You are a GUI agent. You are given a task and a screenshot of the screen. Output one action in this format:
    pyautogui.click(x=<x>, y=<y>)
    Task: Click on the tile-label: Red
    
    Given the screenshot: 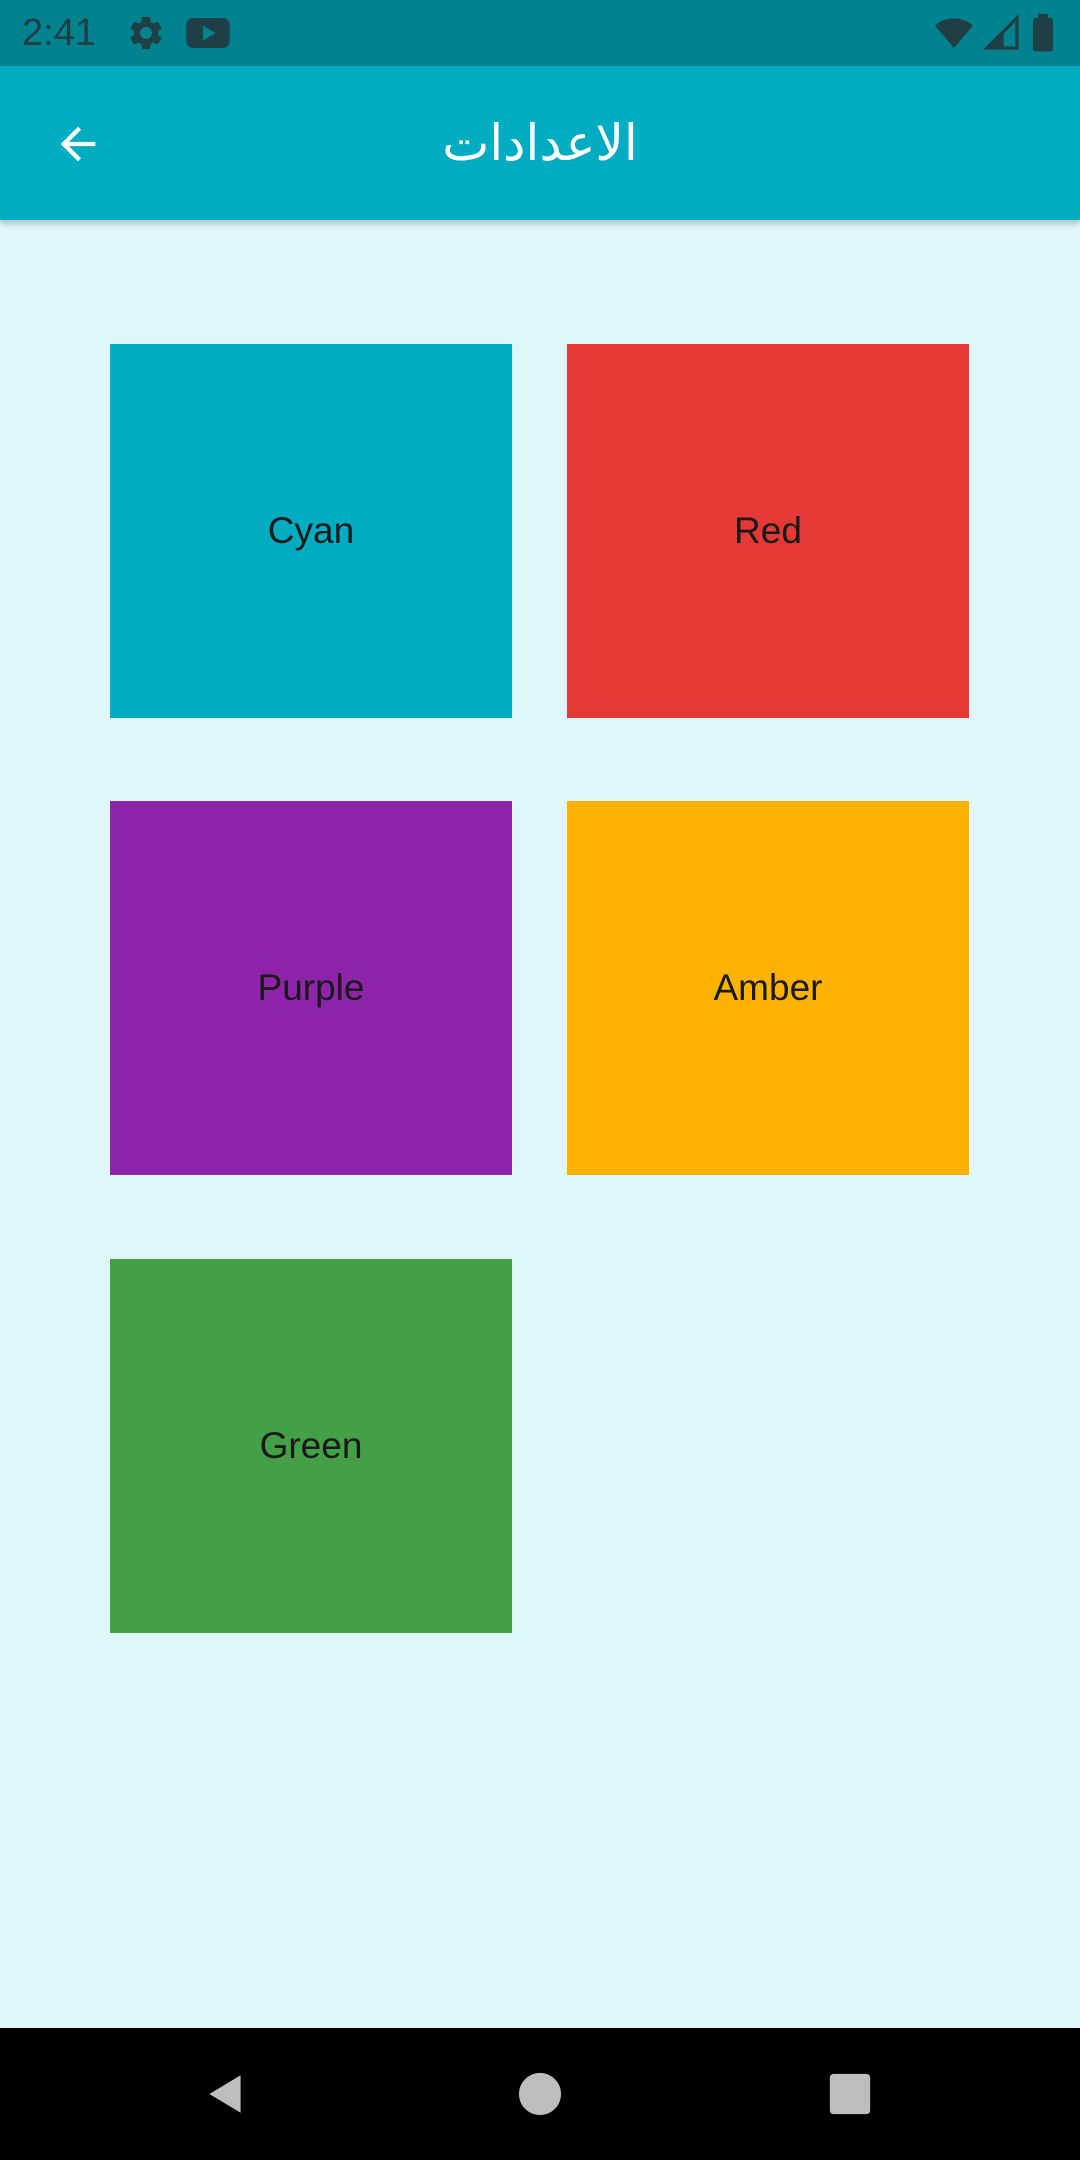 What is the action you would take?
    pyautogui.click(x=768, y=530)
    